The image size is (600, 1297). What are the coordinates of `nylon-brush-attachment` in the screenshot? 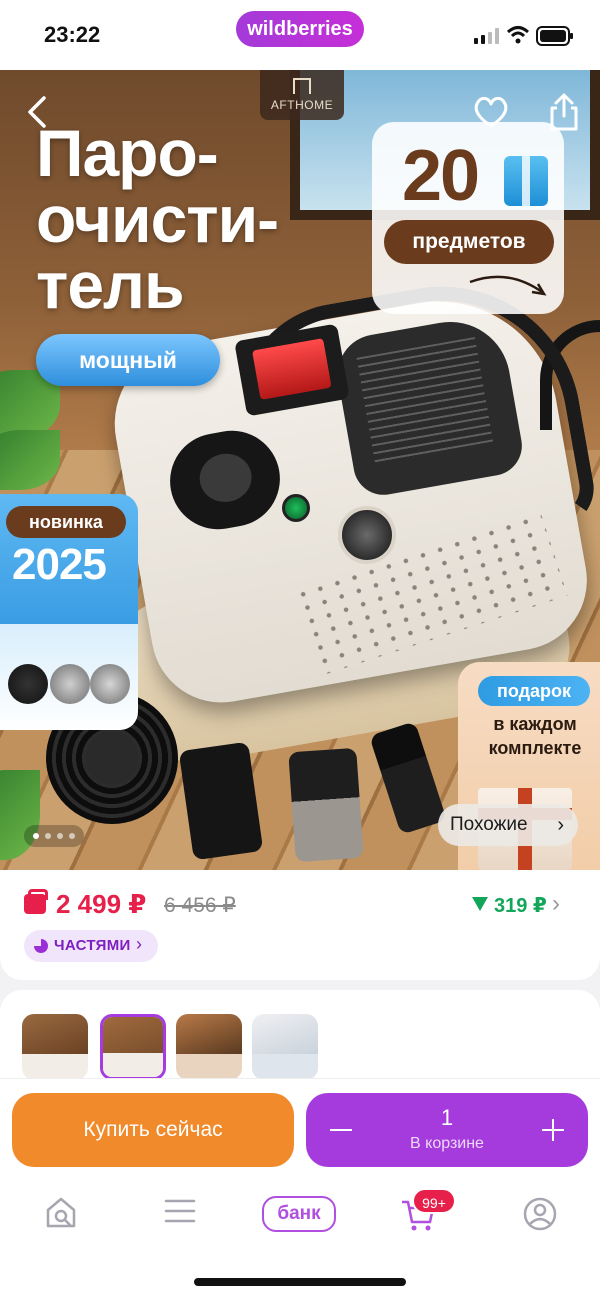 It's located at (221, 801).